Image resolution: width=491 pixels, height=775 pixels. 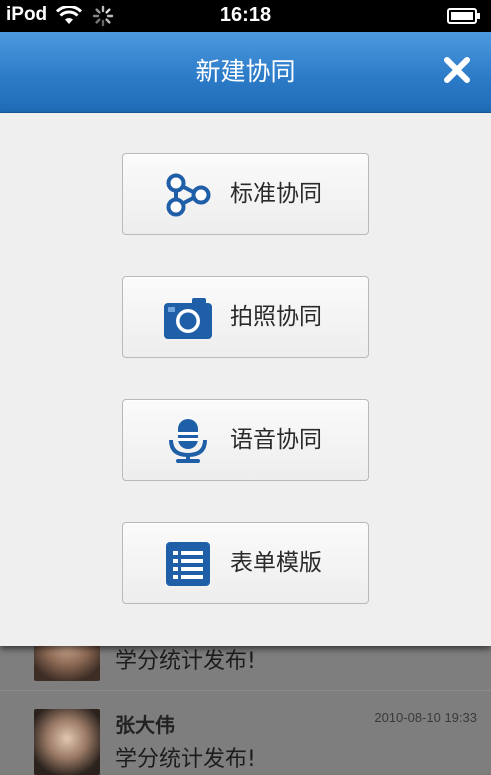 I want to click on option-label: 标准协同, so click(x=276, y=194).